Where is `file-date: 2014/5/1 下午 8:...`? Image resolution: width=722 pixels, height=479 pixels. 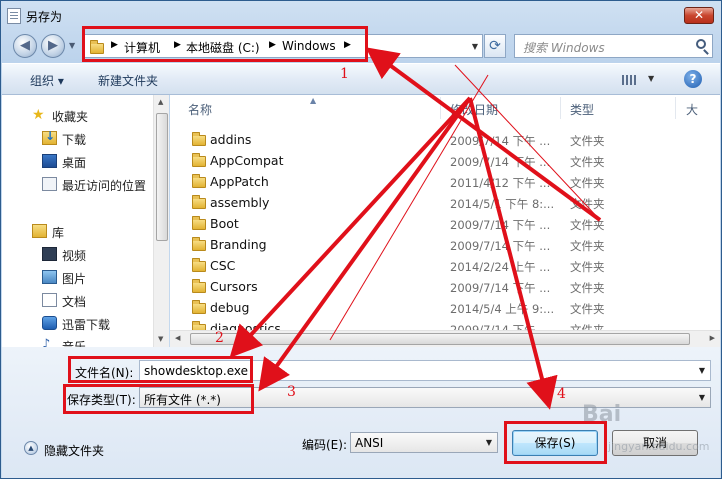 file-date: 2014/5/1 下午 8:... is located at coordinates (502, 204).